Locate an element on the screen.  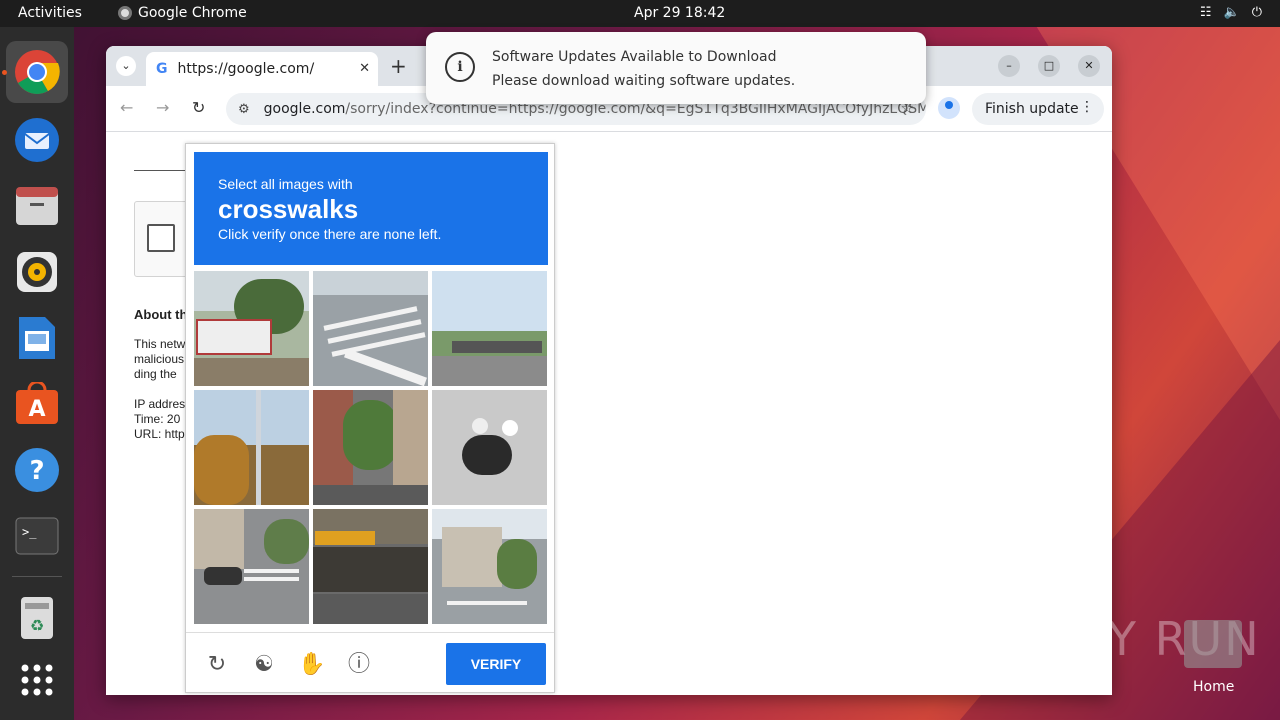
finish-update-label: Finish update is located at coordinates (1032, 109).